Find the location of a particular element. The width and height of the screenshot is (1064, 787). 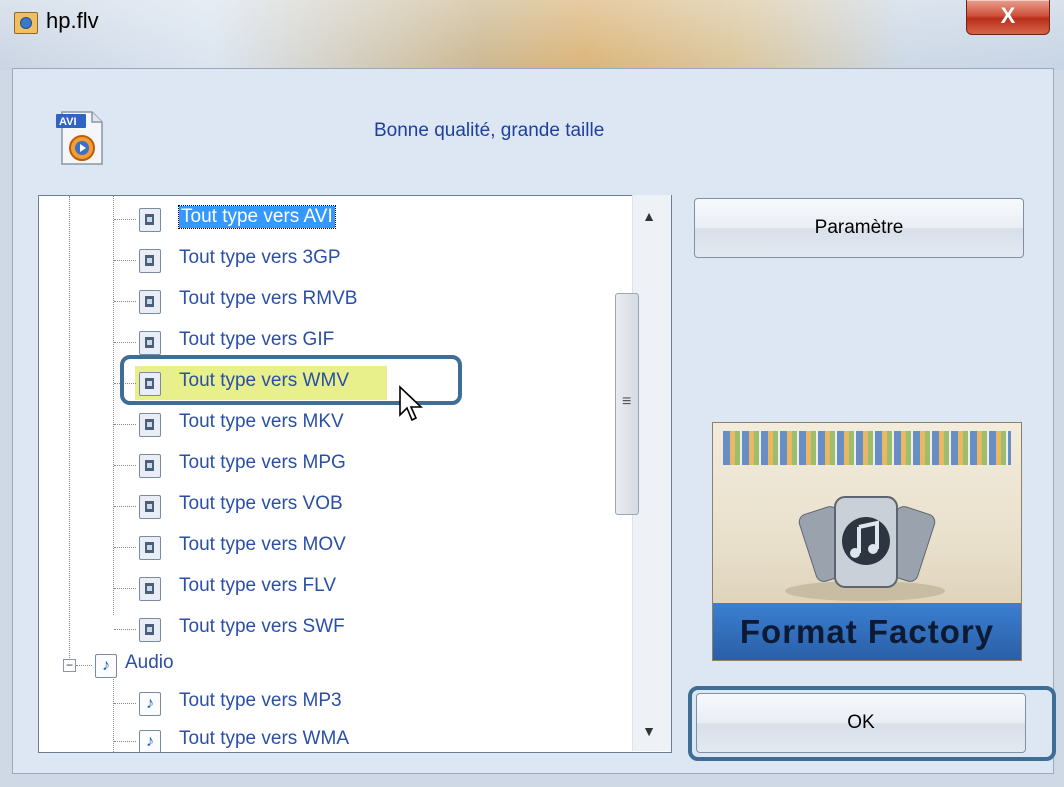

tree-item-video: Tout type vers VOB is located at coordinates (339, 506).